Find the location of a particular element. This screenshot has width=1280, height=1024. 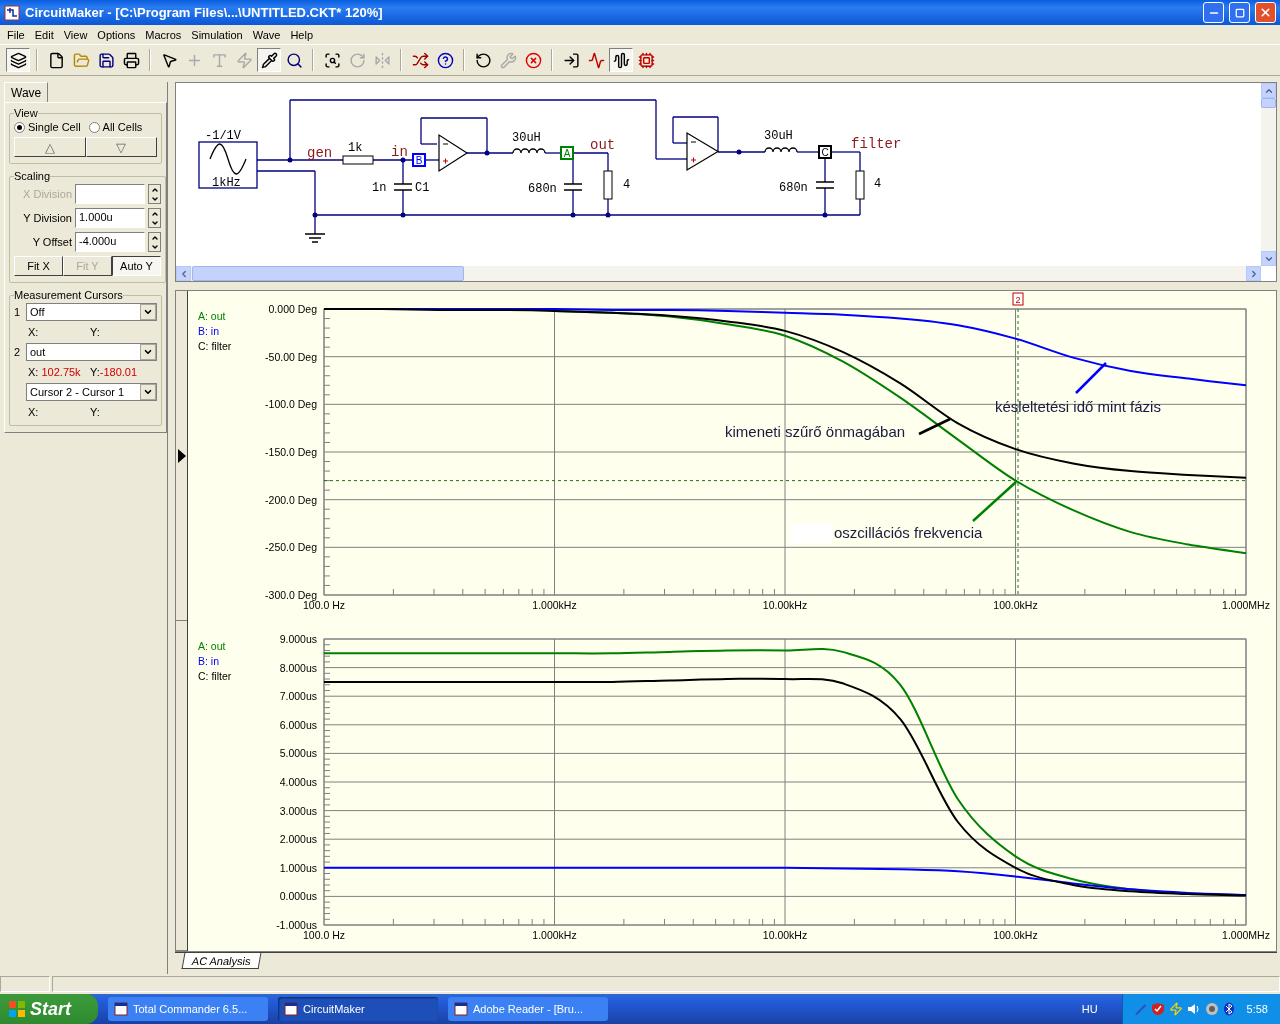

cursor-line is located at coordinates (1018, 452).